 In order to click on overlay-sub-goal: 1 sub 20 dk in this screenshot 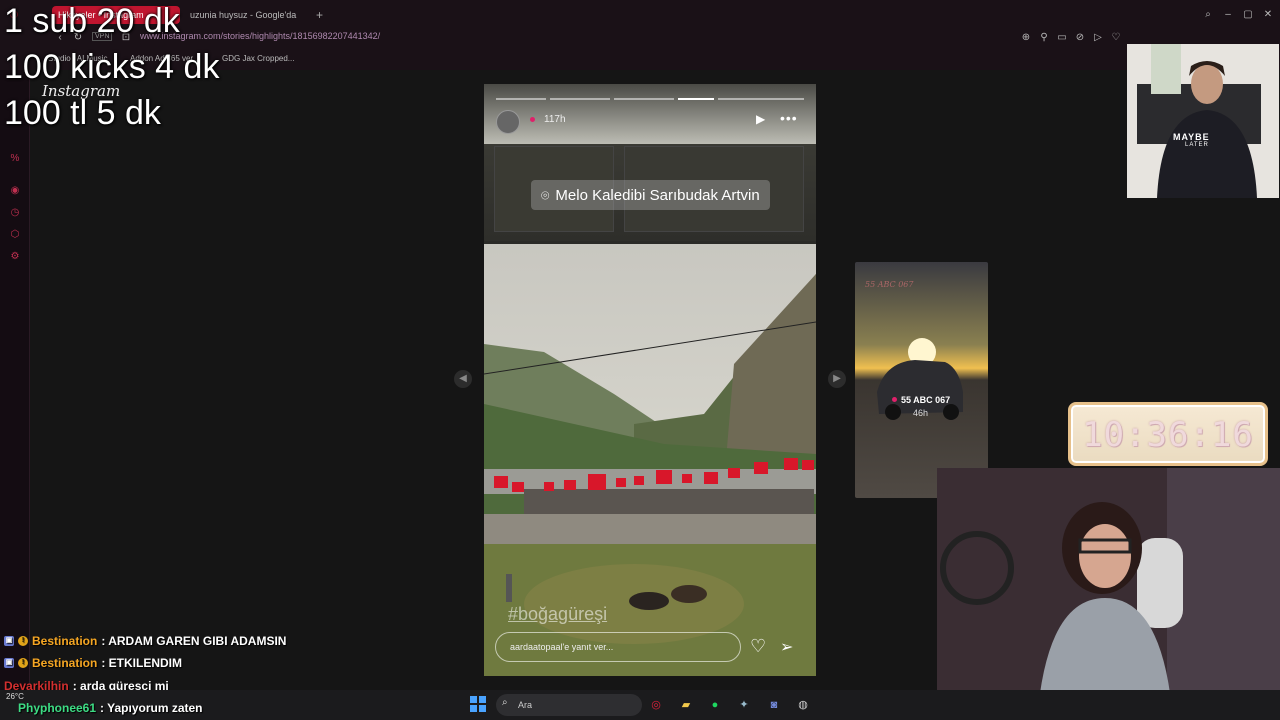, I will do `click(92, 21)`.